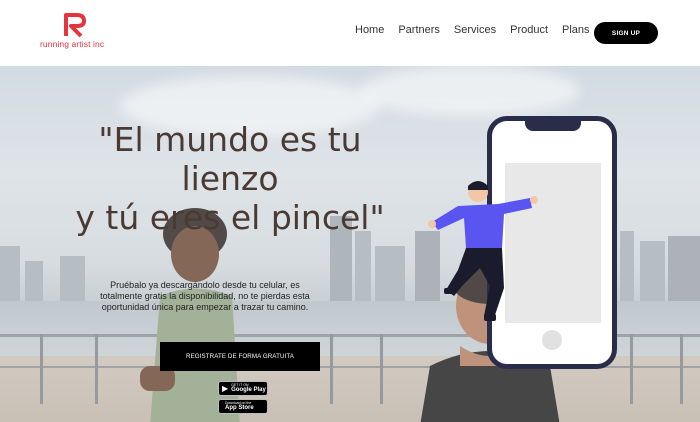 This screenshot has height=422, width=700. I want to click on nav-plans: Plans, so click(576, 30).